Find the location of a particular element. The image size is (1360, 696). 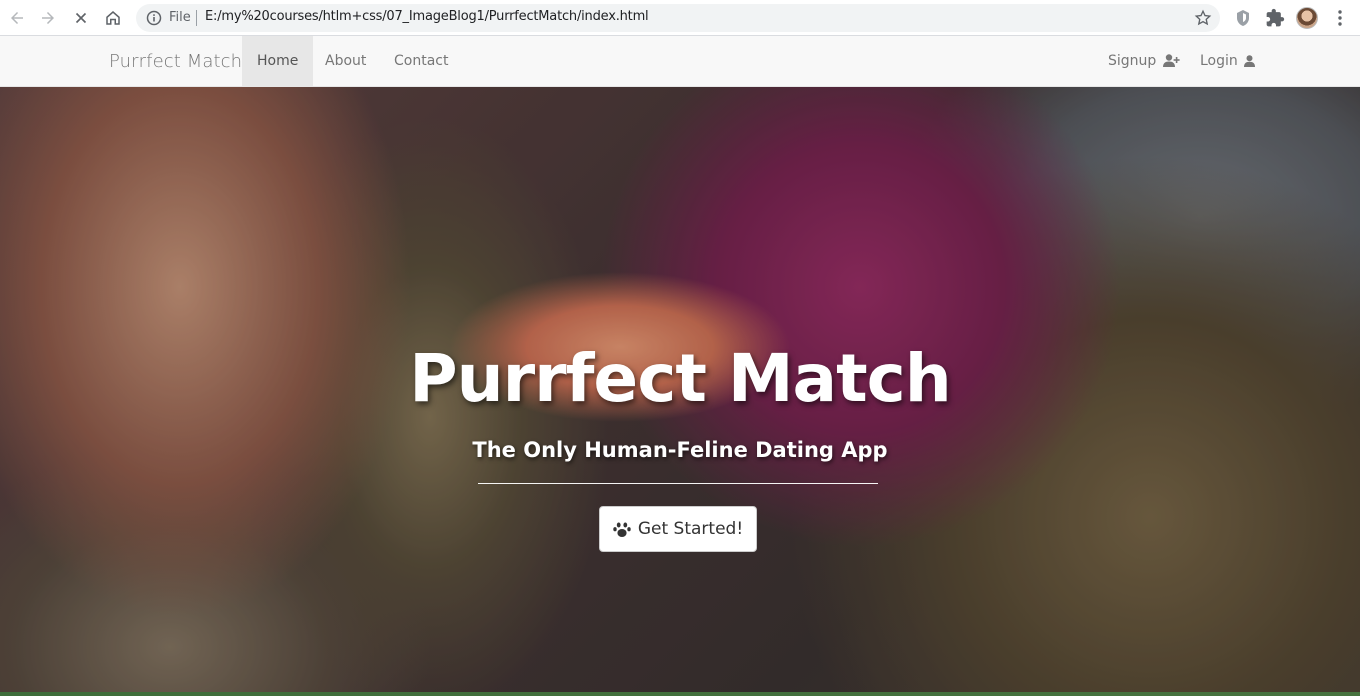

taskbar-edge is located at coordinates (680, 694).